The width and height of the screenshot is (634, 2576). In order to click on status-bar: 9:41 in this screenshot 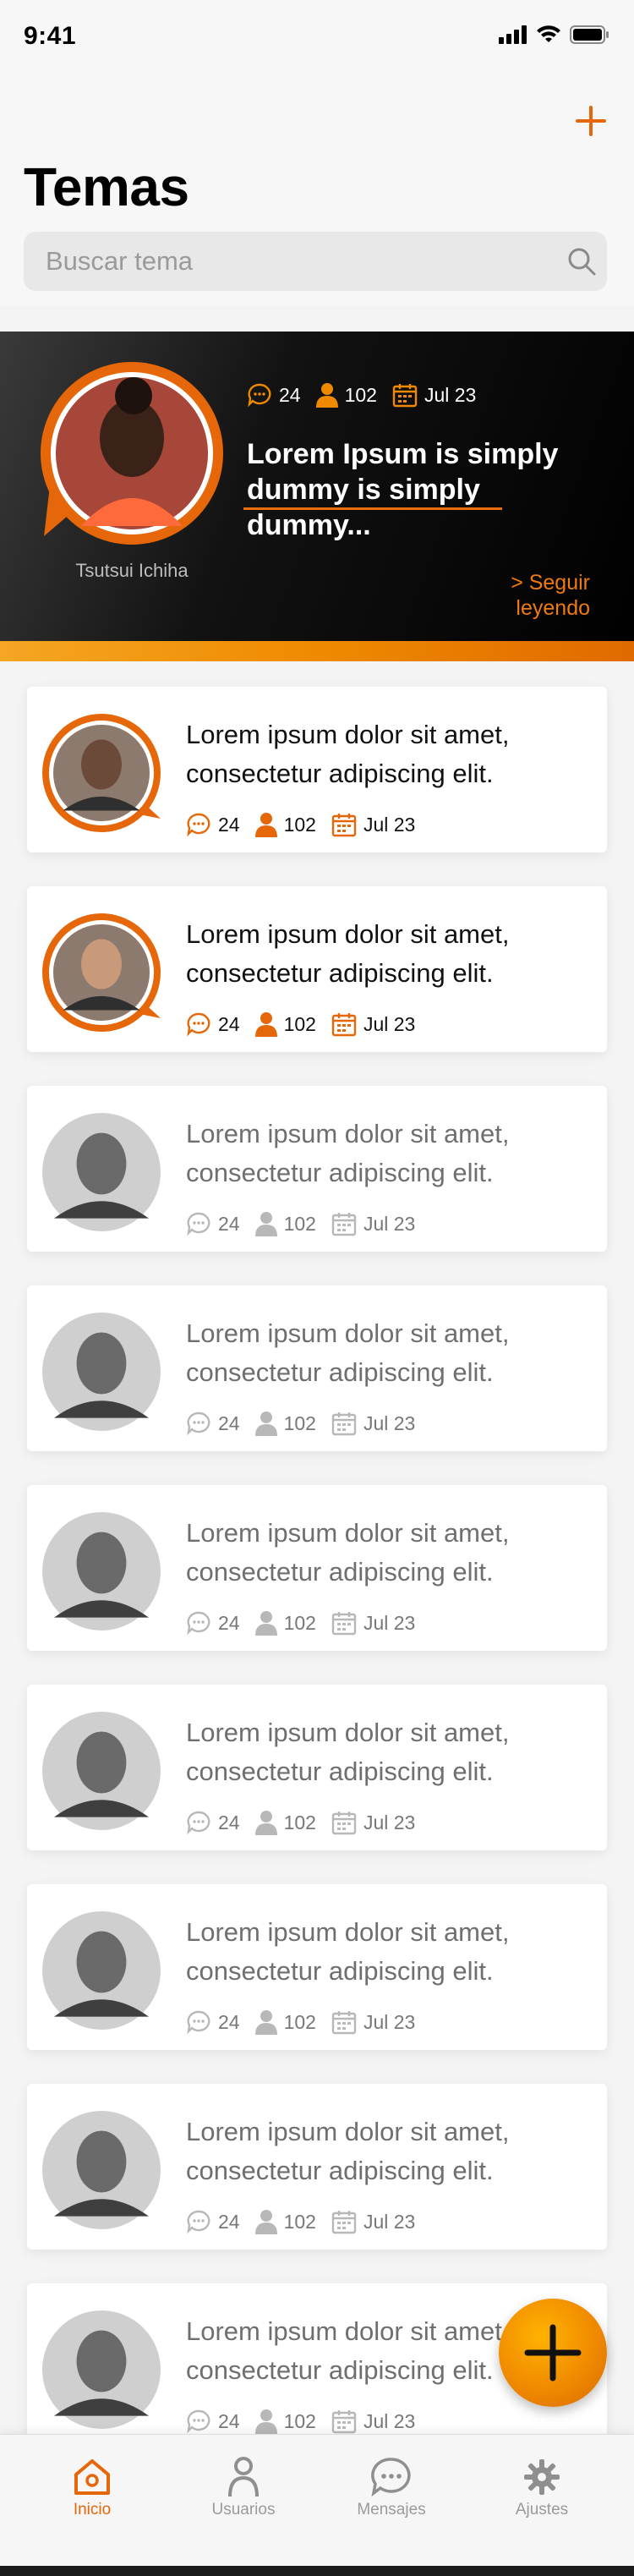, I will do `click(317, 37)`.